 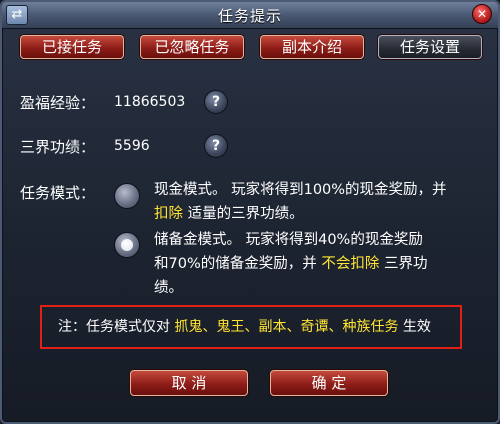 What do you see at coordinates (72, 47) in the screenshot?
I see `tab-accepted-tasks: 已接任务` at bounding box center [72, 47].